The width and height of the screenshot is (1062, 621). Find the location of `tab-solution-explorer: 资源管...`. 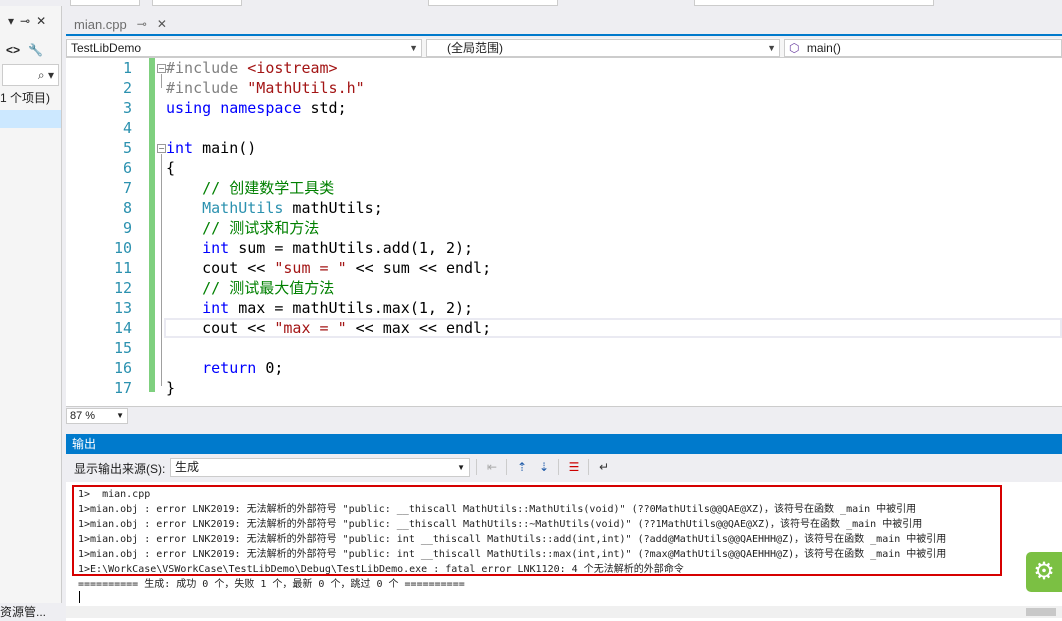

tab-solution-explorer: 资源管... is located at coordinates (31, 612).